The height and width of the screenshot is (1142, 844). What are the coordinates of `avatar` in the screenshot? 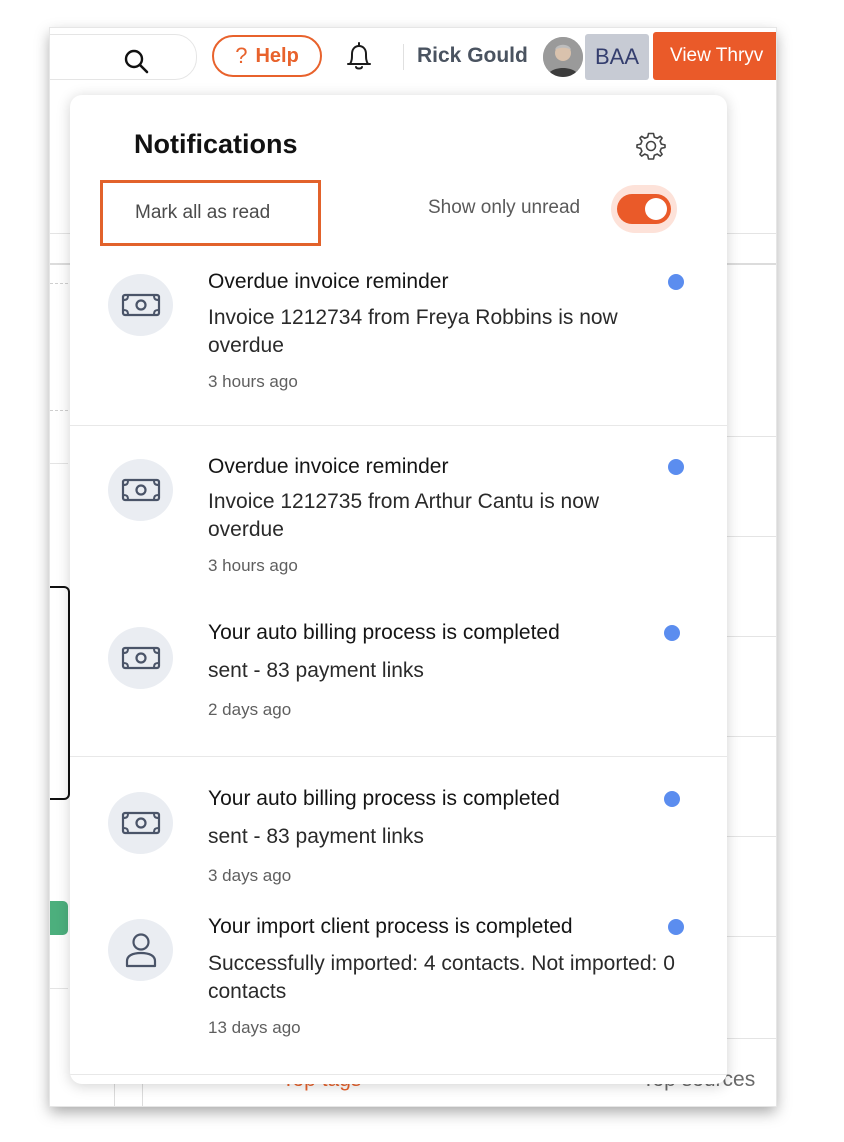 It's located at (563, 57).